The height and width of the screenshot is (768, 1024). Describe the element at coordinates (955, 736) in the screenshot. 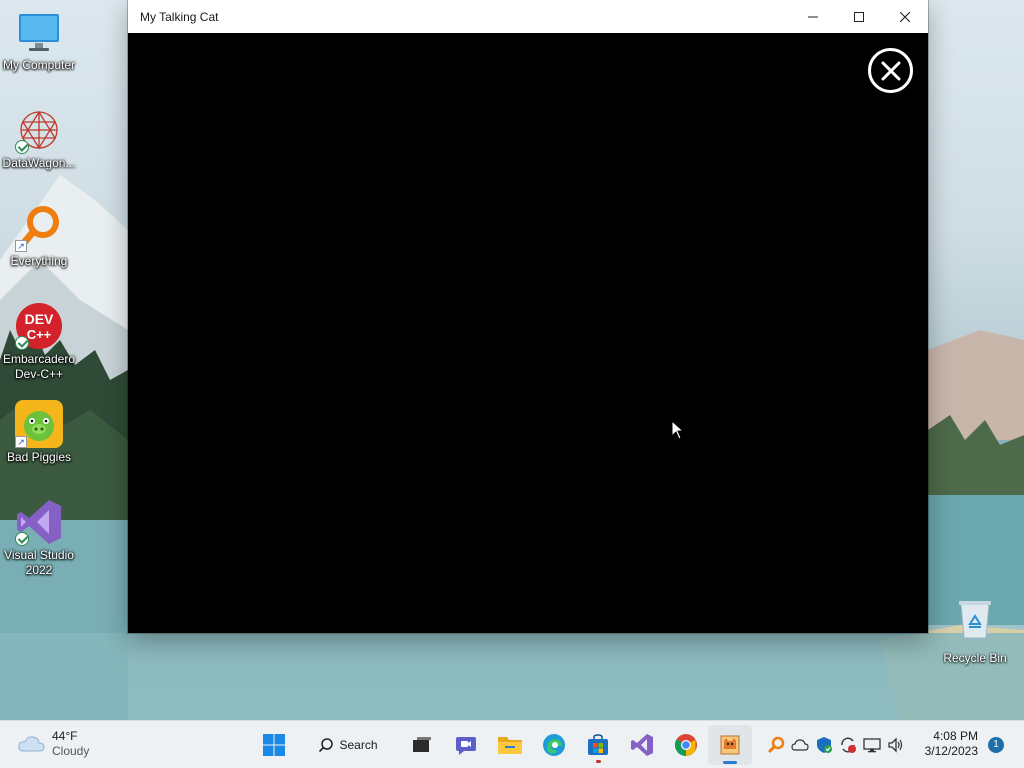

I see `clock-time: 4:08 PM` at that location.